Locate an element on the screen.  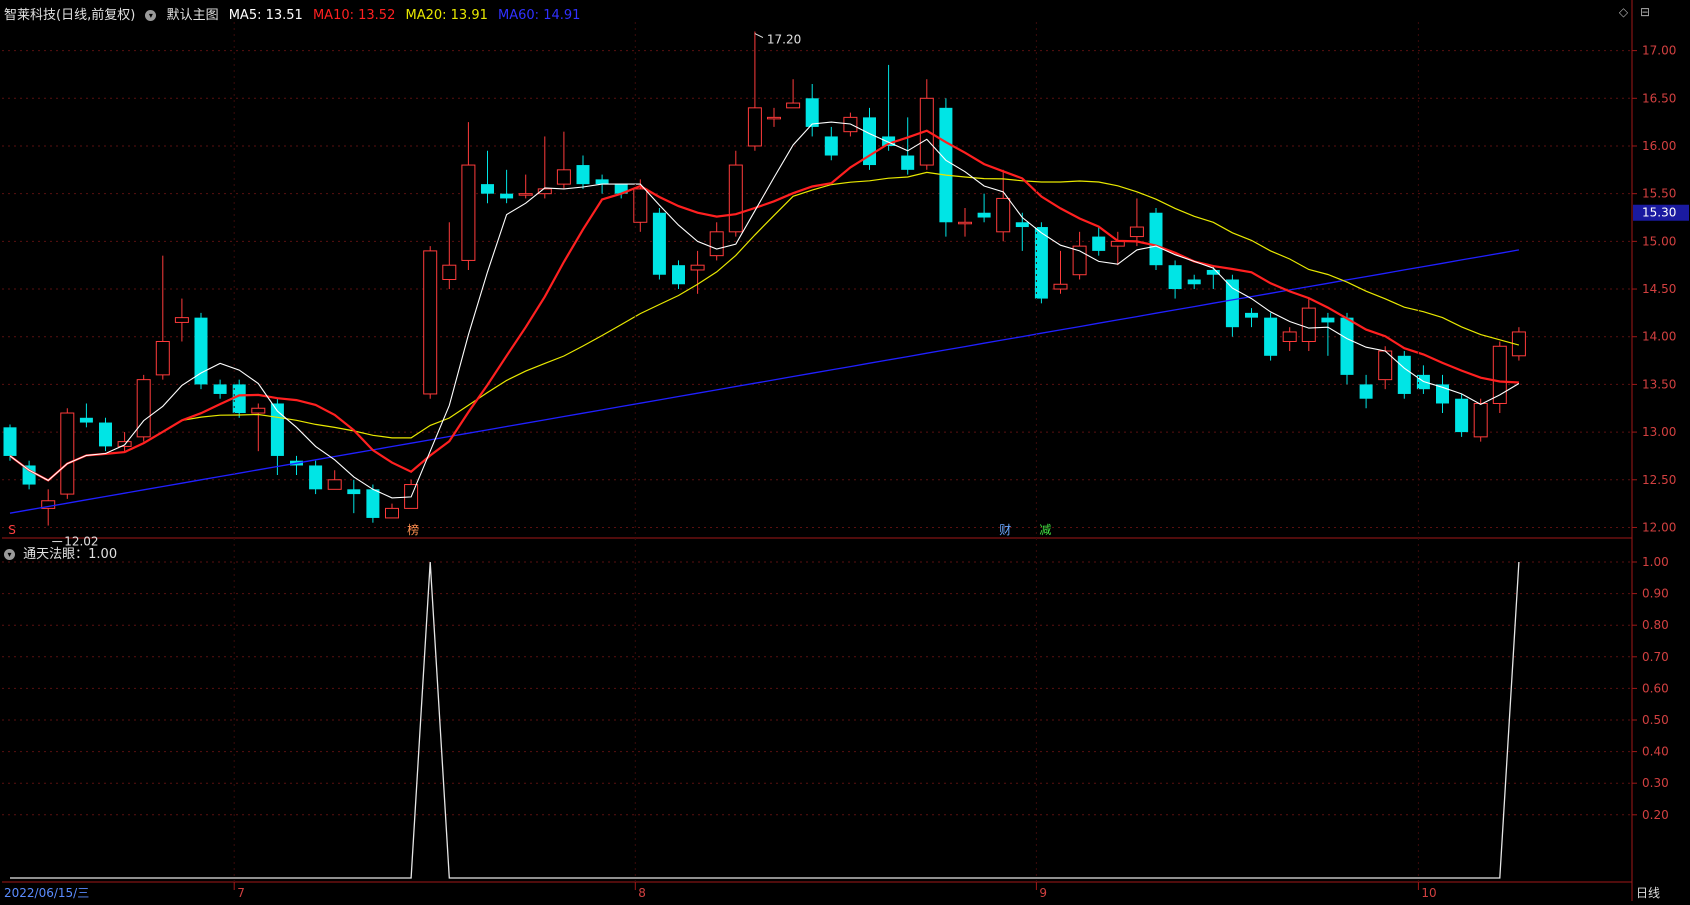
indicator-tick-label: 0.30 is located at coordinates (1655, 783).